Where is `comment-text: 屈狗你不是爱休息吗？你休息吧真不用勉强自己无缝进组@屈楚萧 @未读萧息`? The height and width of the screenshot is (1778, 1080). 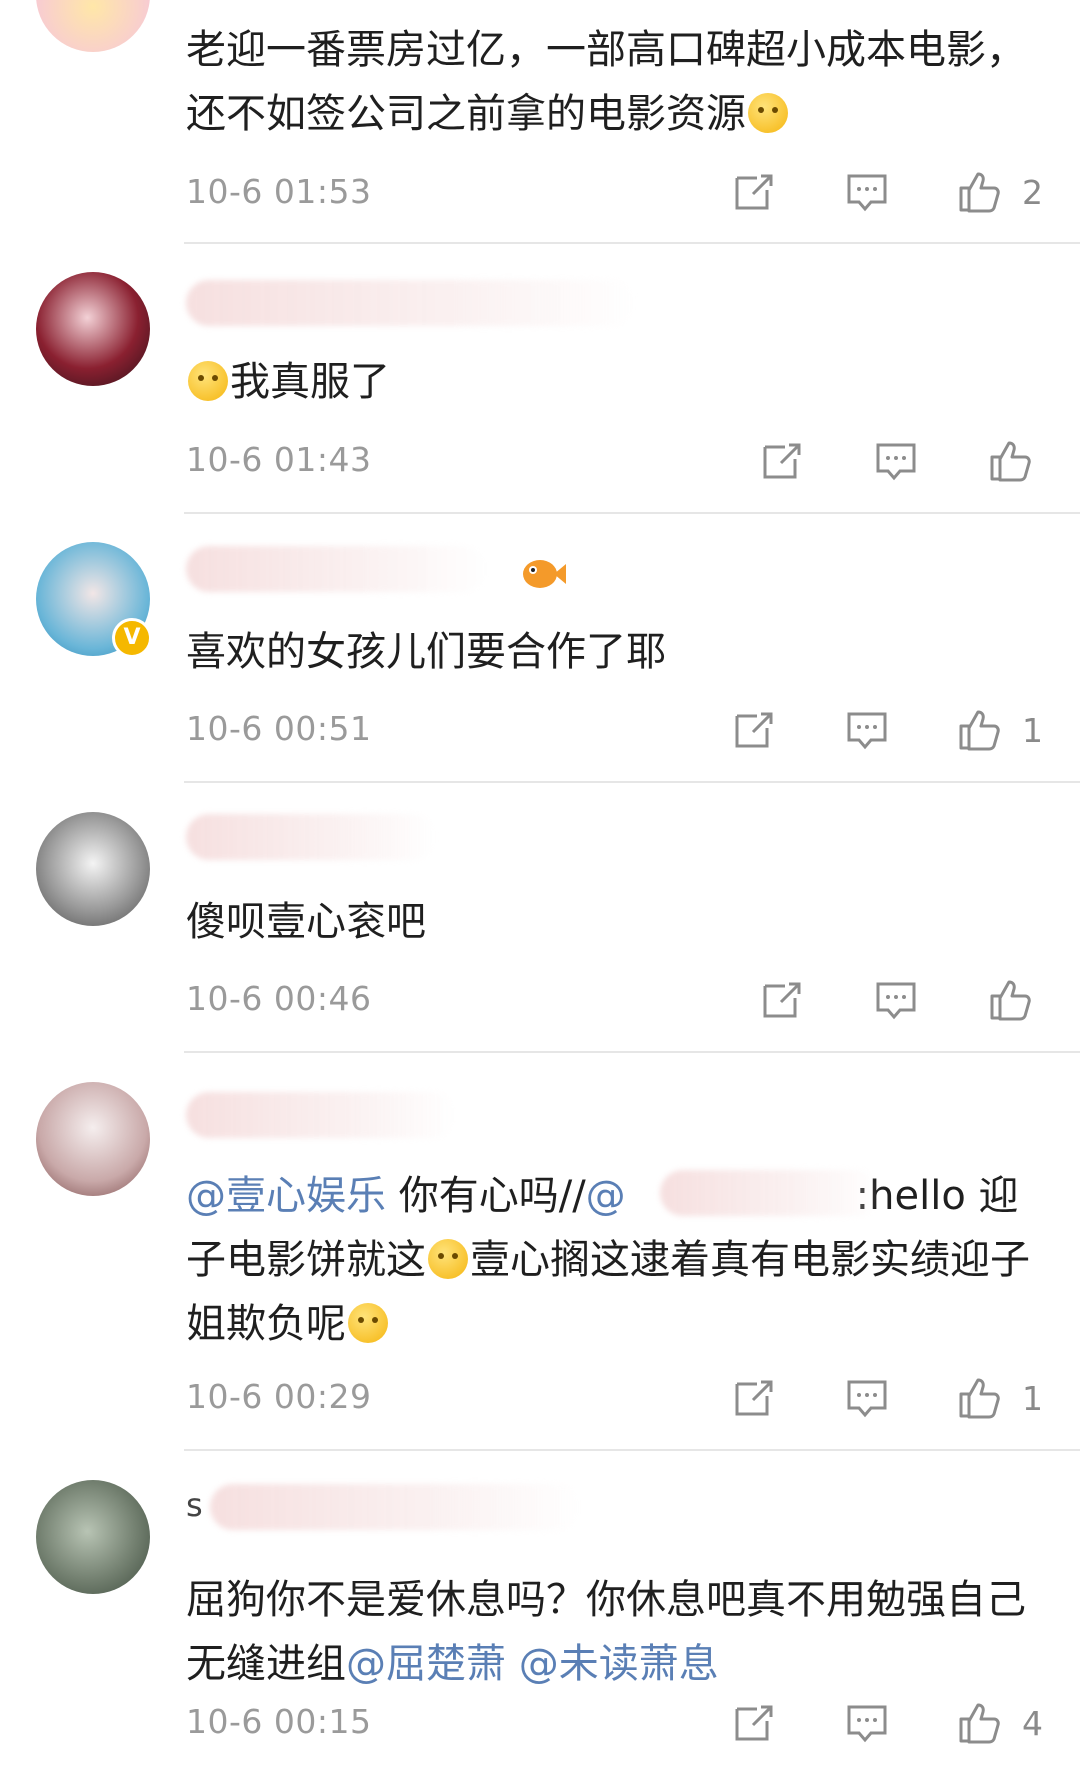
comment-text: 屈狗你不是爱休息吗？你休息吧真不用勉强自己无缝进组@屈楚萧 @未读萧息 is located at coordinates (606, 1632).